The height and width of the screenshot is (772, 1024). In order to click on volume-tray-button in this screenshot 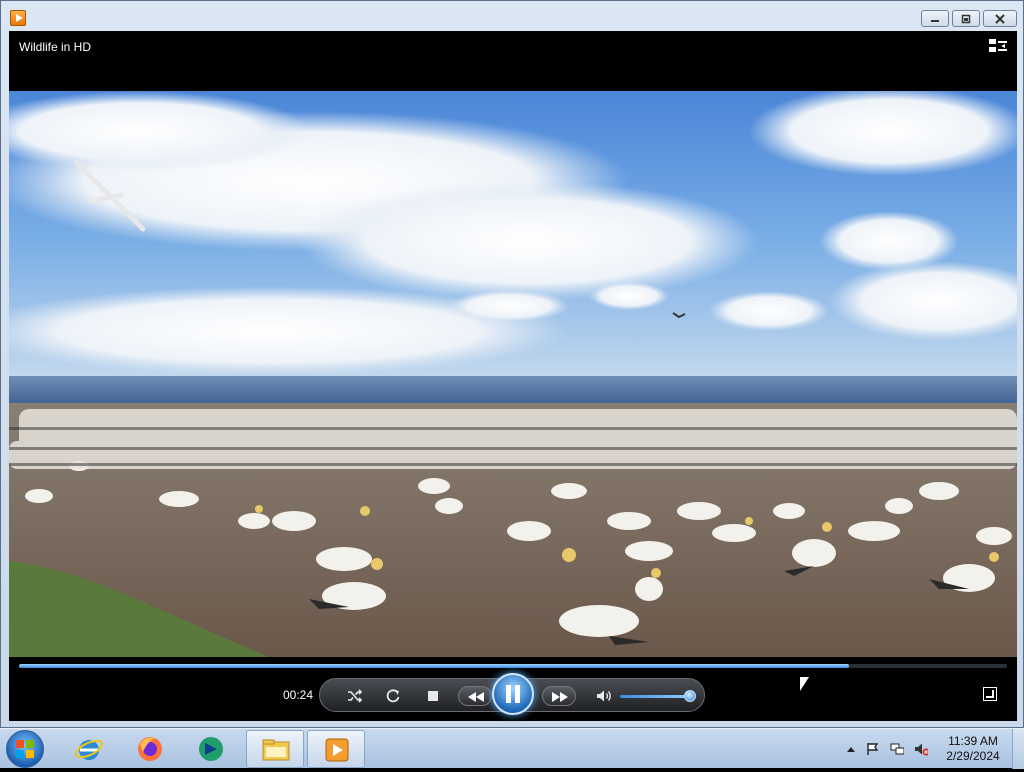, I will do `click(921, 749)`.